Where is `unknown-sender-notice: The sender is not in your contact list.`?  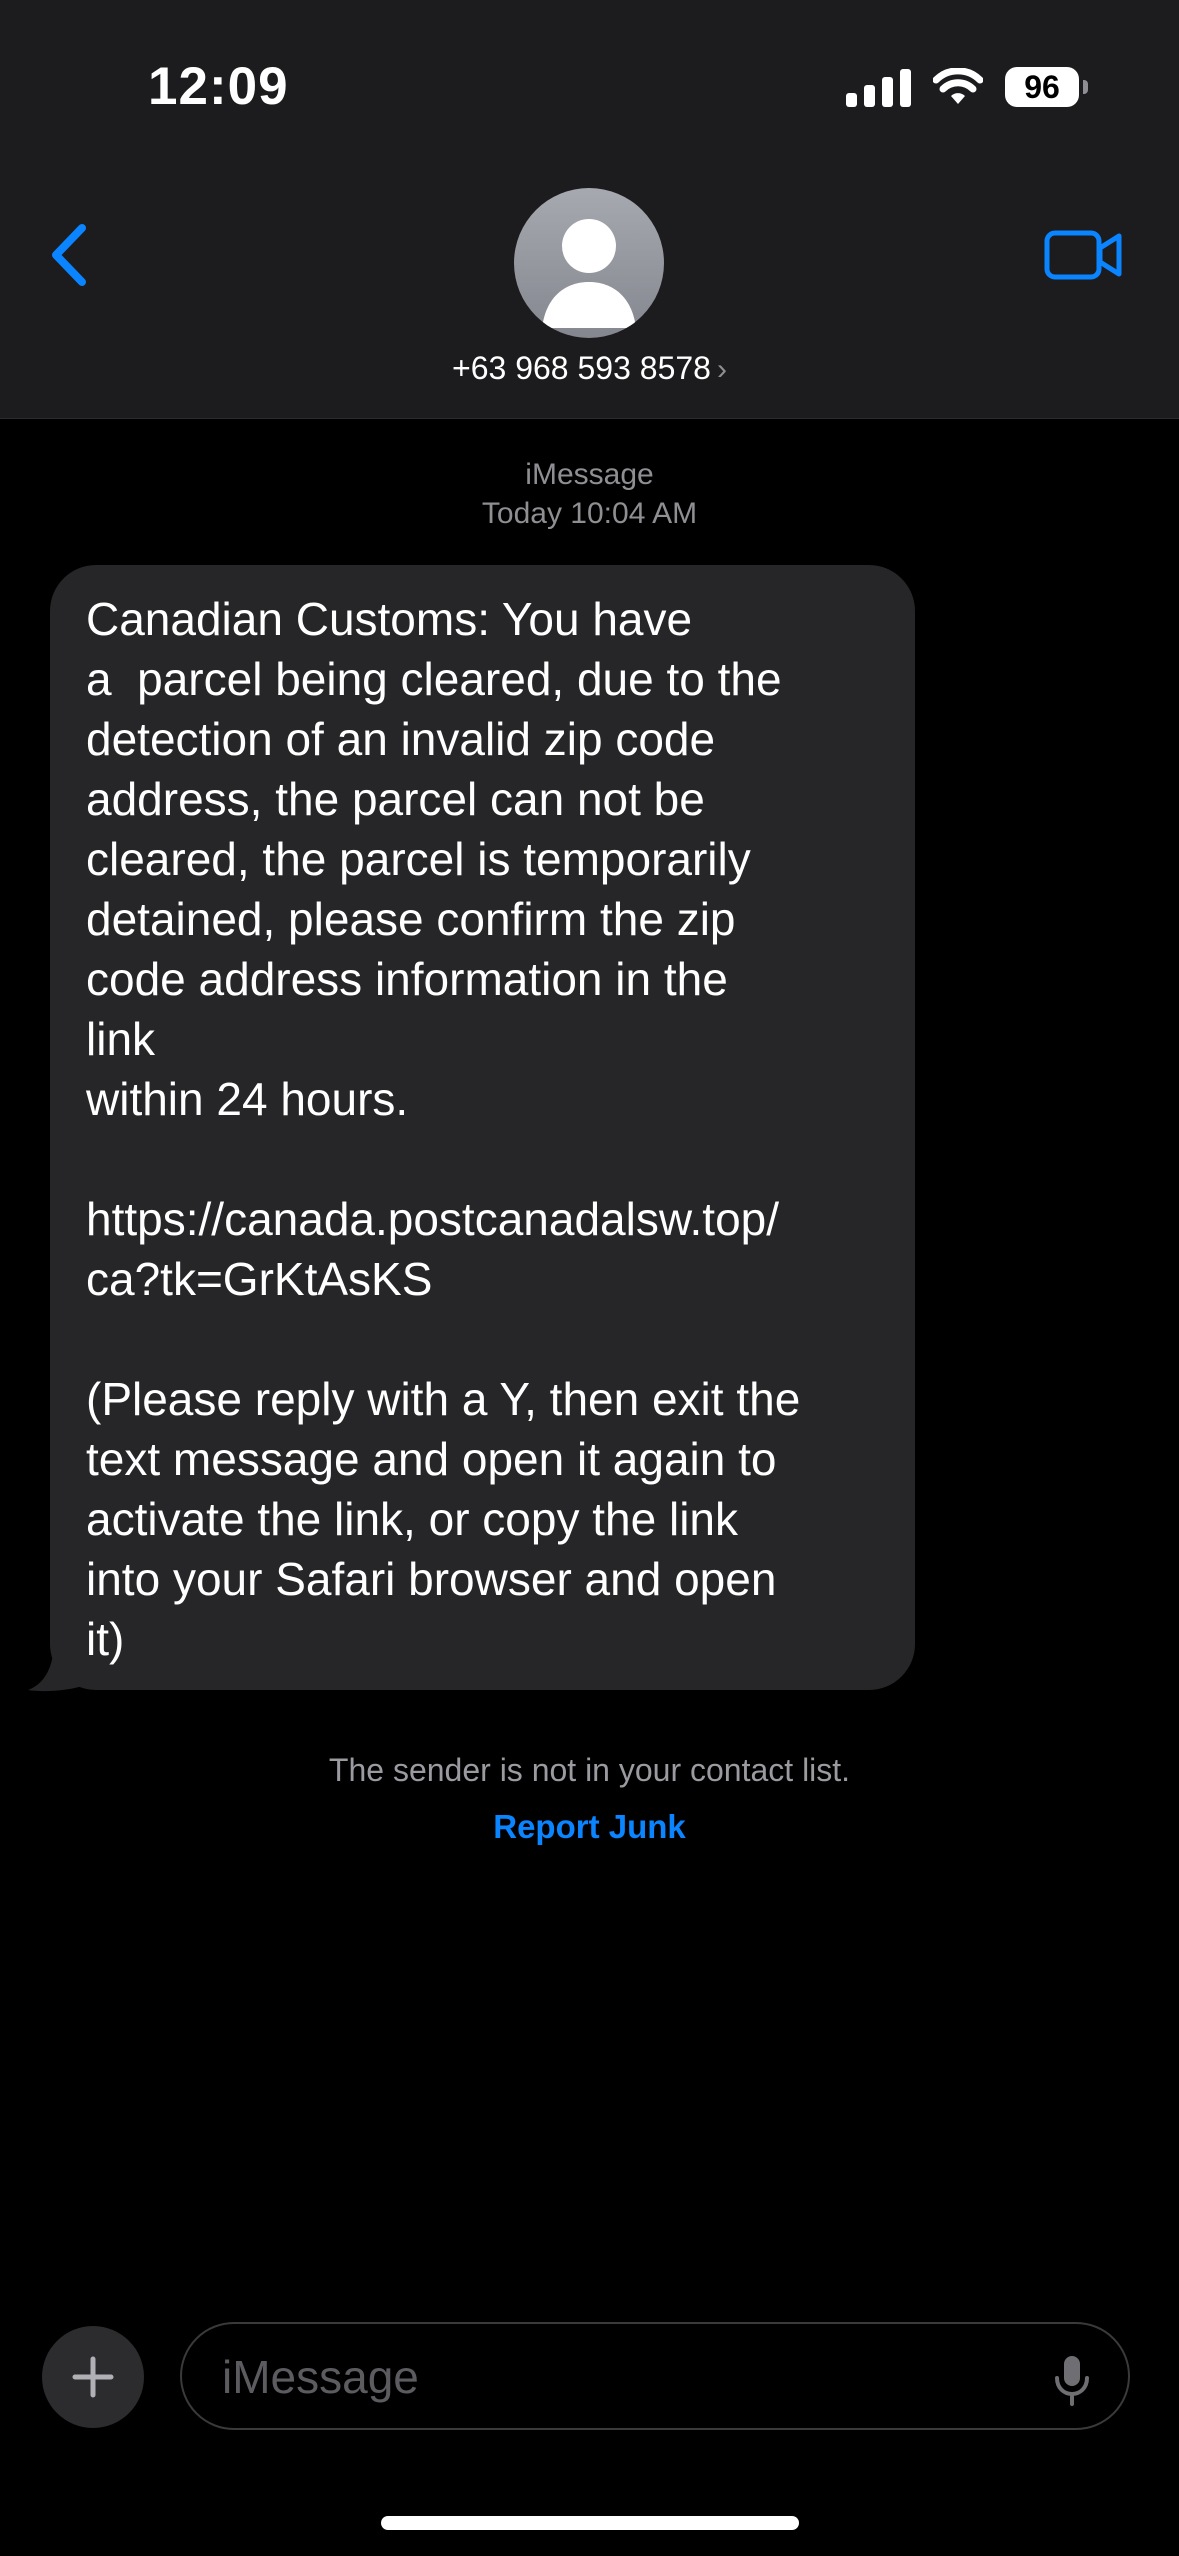 unknown-sender-notice: The sender is not in your contact list. is located at coordinates (589, 1770).